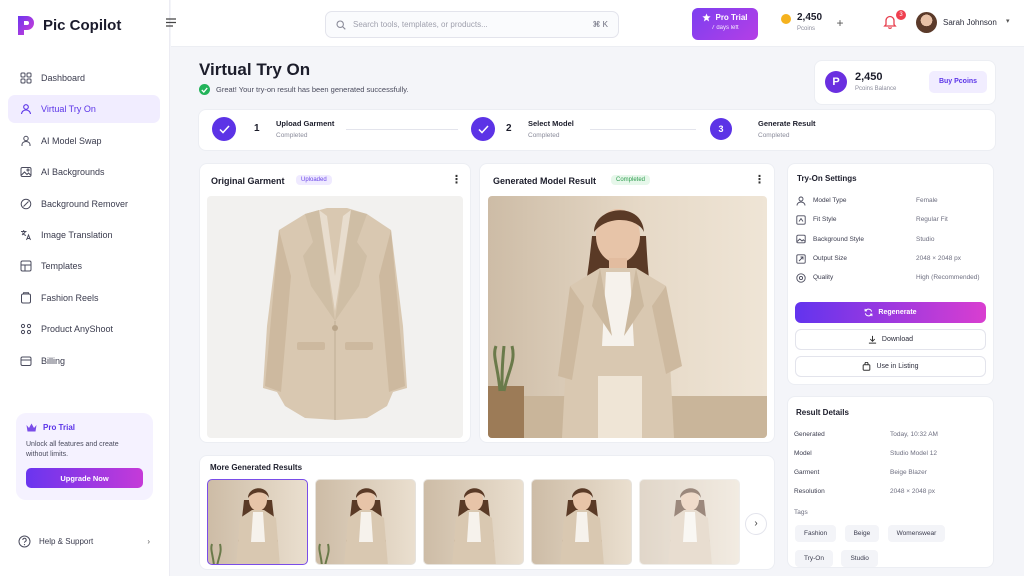 The height and width of the screenshot is (576, 1024). I want to click on sidebar-item-label: Virtual Try On, so click(68, 109).